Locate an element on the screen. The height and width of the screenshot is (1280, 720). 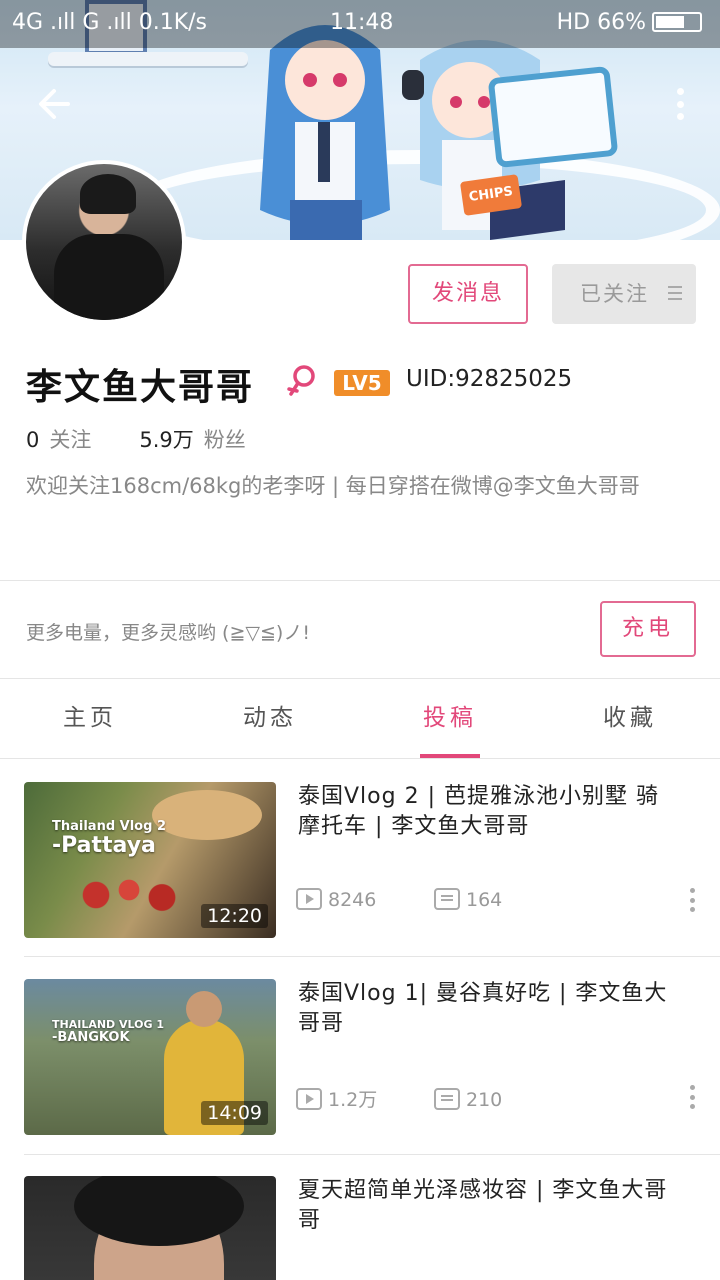
video-thumbnail is located at coordinates (150, 1228).